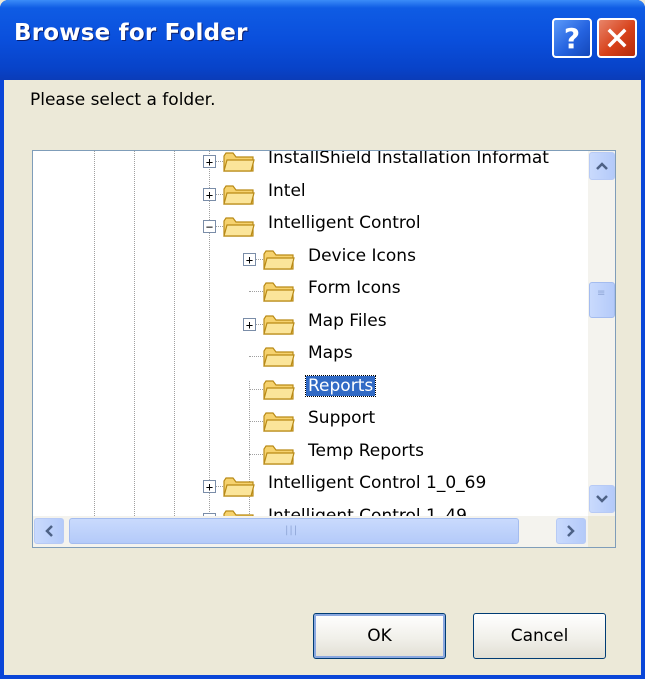 This screenshot has height=679, width=645. Describe the element at coordinates (341, 418) in the screenshot. I see `tree-item-label: Support` at that location.